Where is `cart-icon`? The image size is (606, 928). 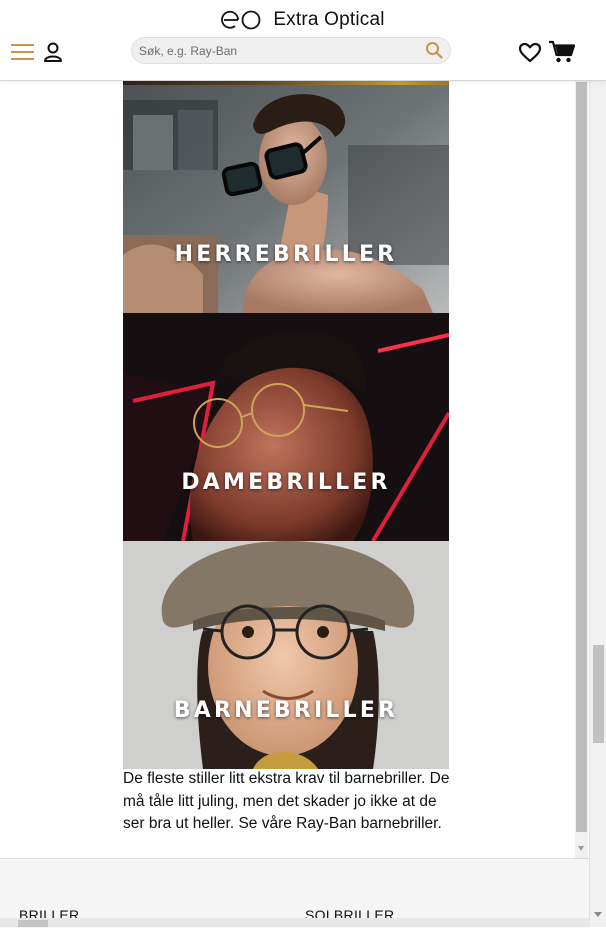 cart-icon is located at coordinates (562, 51).